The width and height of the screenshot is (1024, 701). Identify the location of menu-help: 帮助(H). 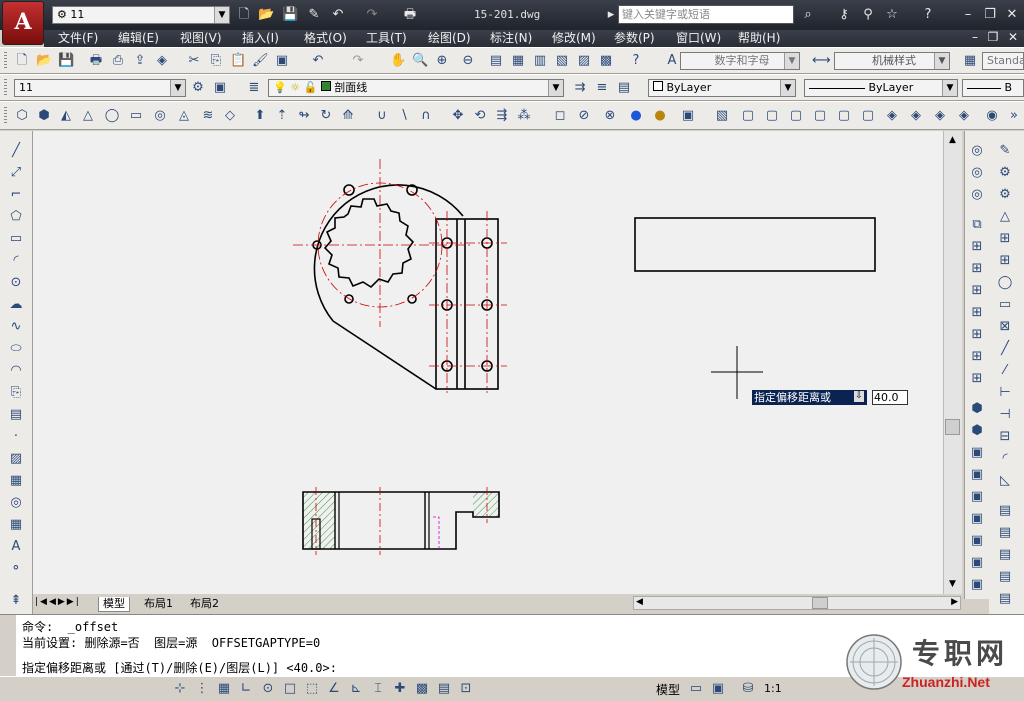
(759, 38).